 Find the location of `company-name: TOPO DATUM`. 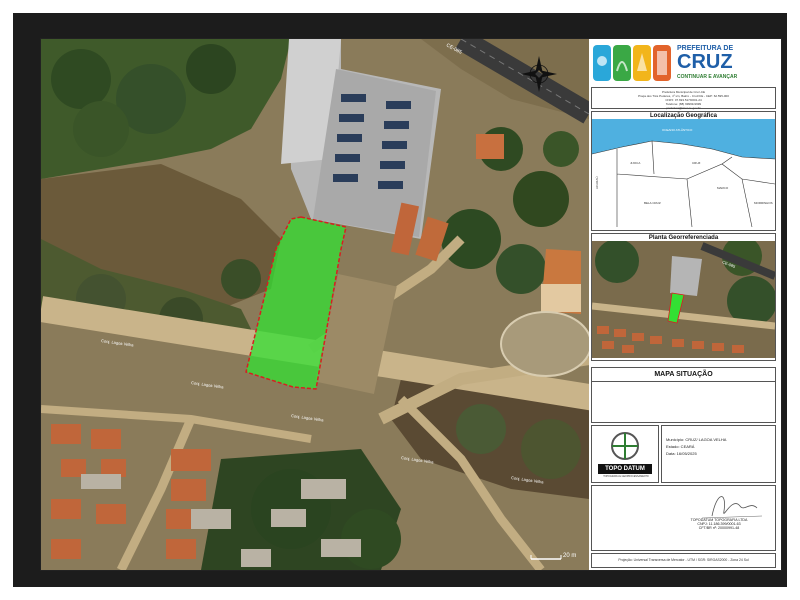

company-name: TOPO DATUM is located at coordinates (625, 469).